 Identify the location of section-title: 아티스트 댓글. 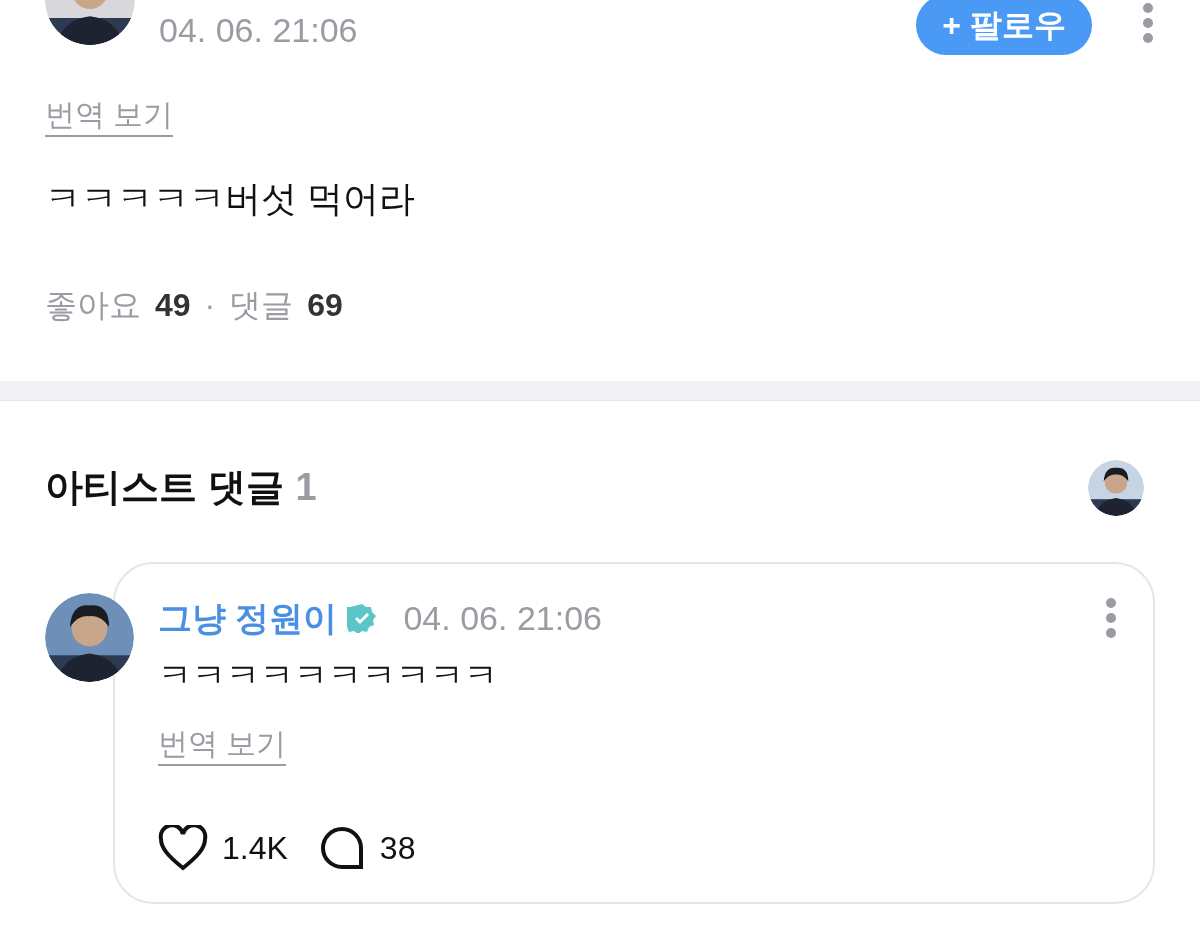
(164, 487).